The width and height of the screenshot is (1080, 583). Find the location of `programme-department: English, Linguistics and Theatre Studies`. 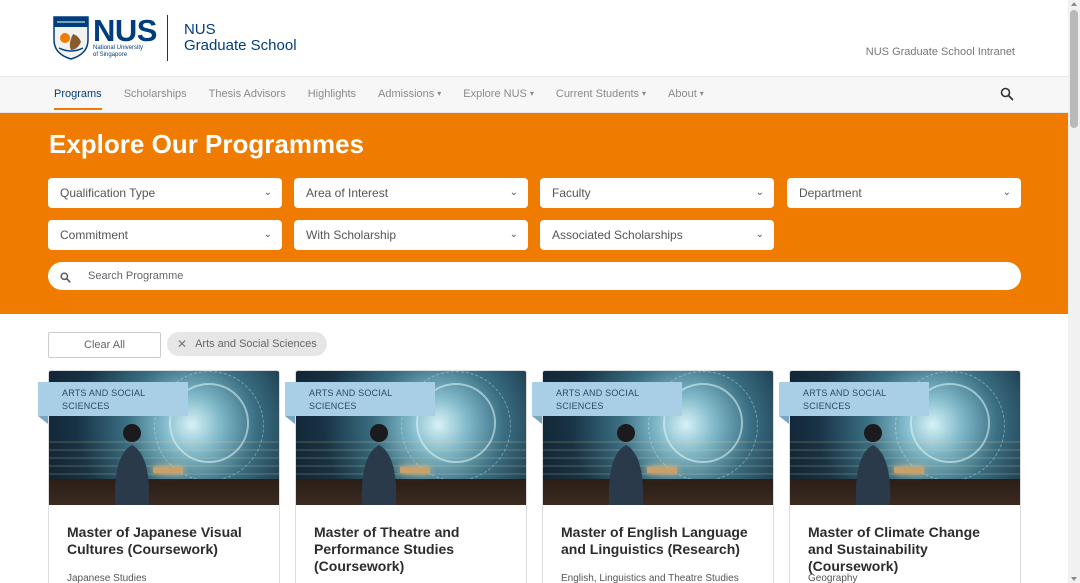

programme-department: English, Linguistics and Theatre Studies is located at coordinates (650, 578).